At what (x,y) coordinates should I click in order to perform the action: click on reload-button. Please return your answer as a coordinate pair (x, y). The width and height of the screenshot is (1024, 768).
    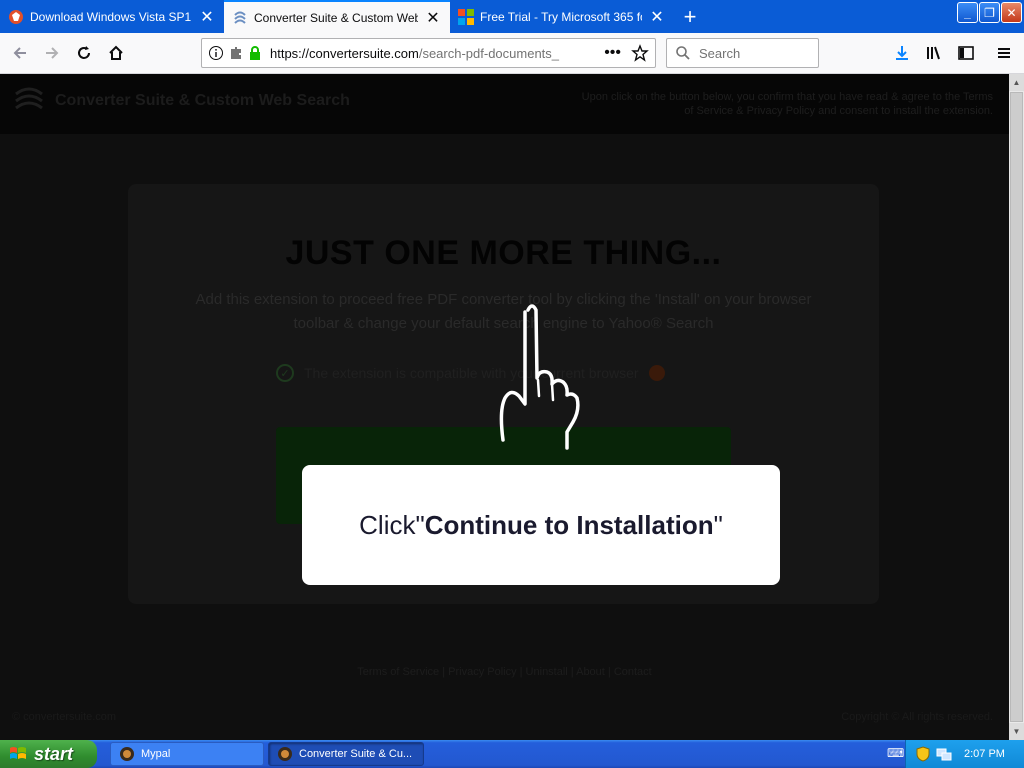
    Looking at the image, I should click on (84, 53).